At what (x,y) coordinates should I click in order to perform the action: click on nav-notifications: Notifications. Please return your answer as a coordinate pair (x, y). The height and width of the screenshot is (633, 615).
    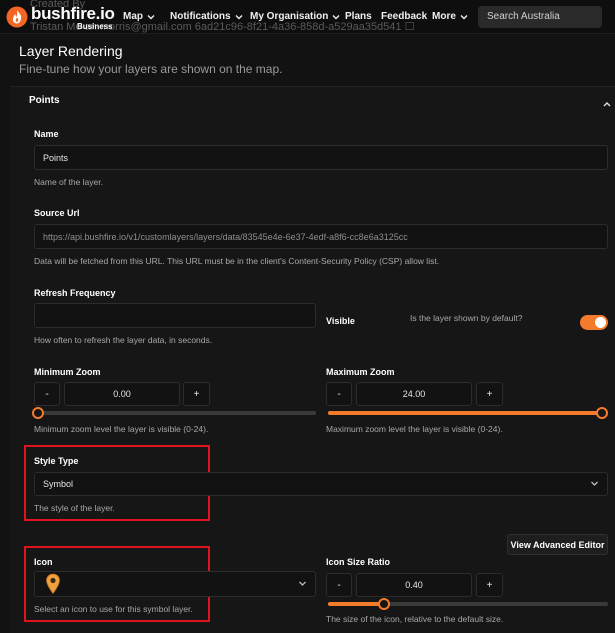
    Looking at the image, I should click on (206, 16).